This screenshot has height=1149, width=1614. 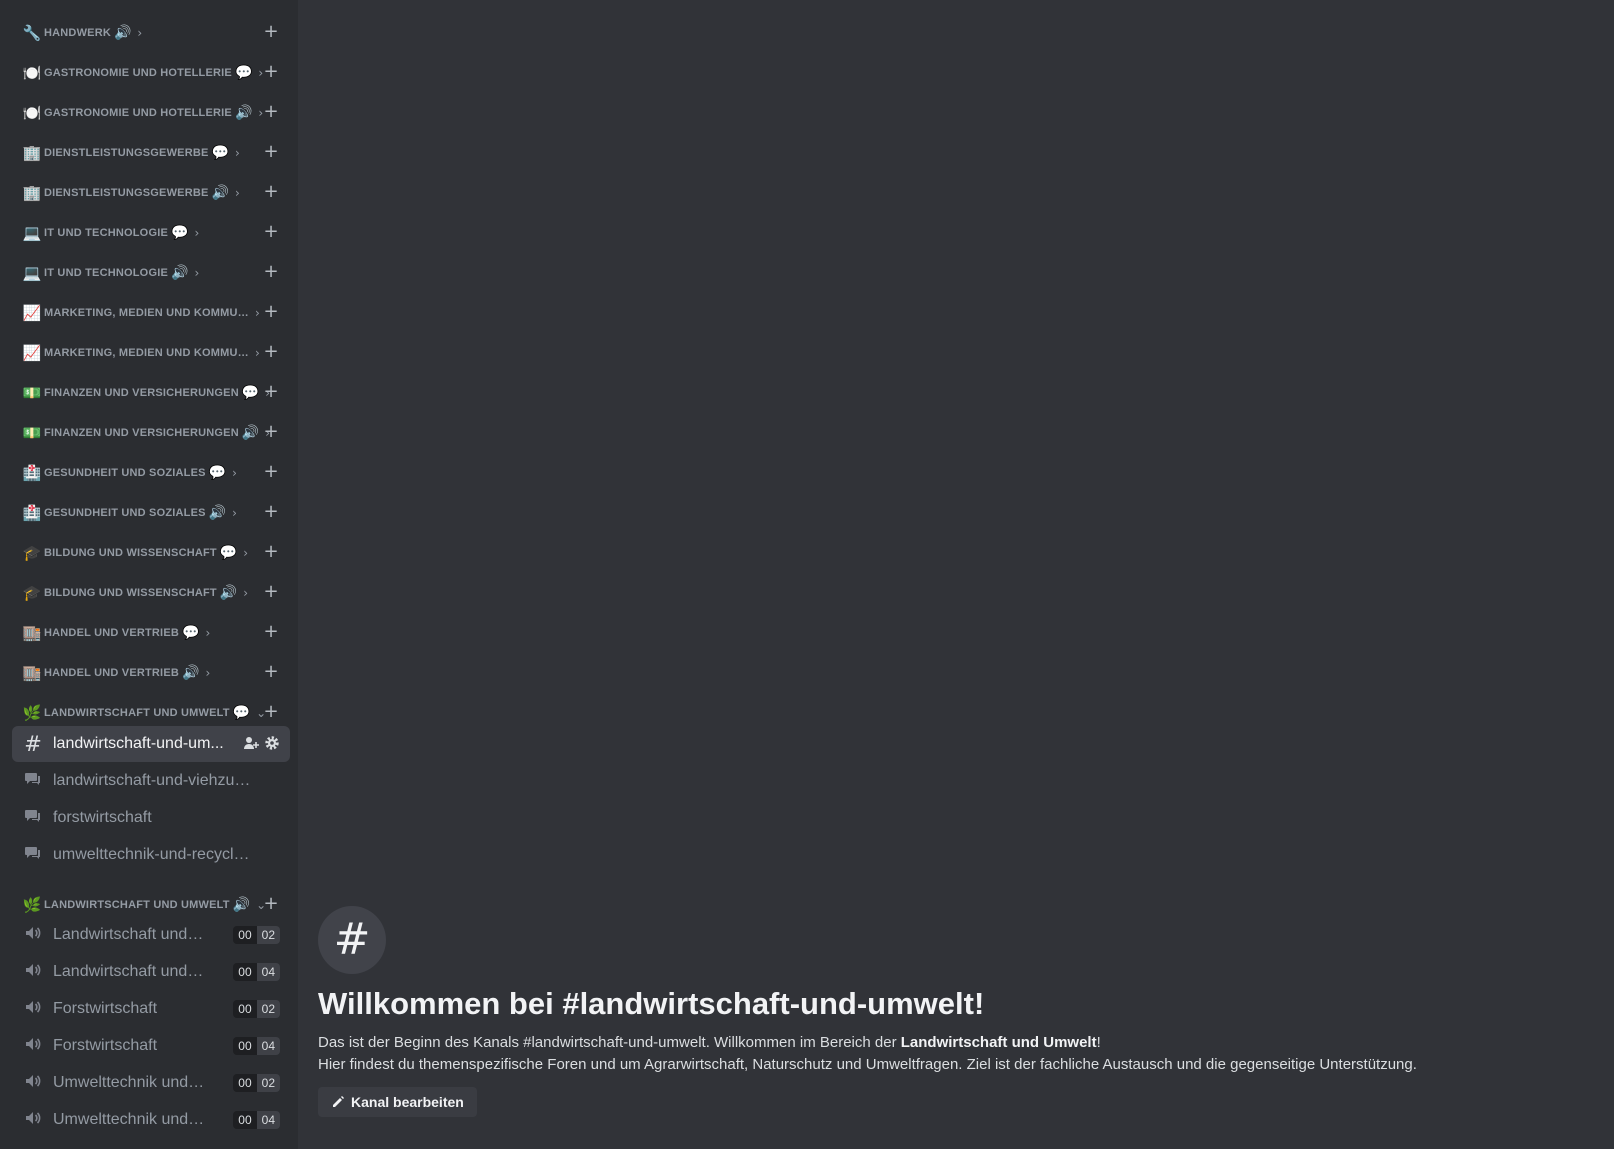 I want to click on hashtag-icon: #, so click(x=352, y=940).